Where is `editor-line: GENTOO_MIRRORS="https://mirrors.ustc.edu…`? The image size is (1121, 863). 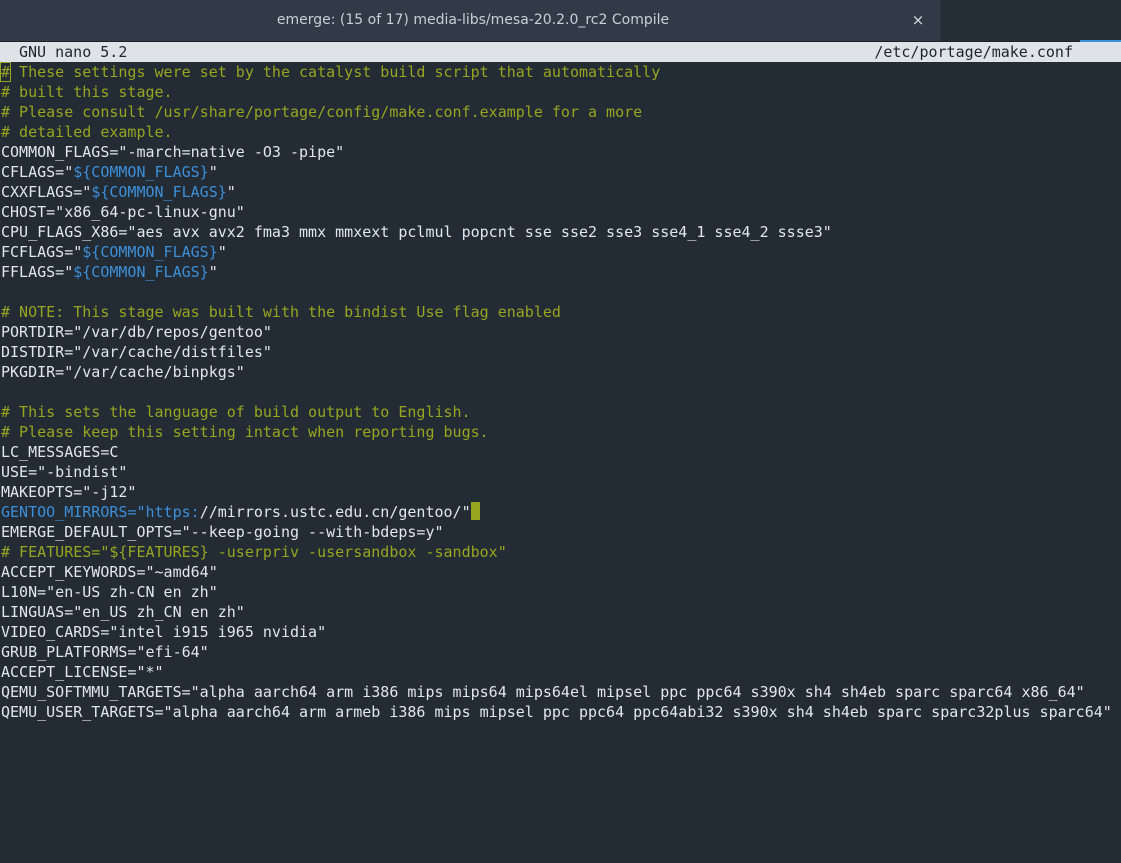
editor-line: GENTOO_MIRRORS="https://mirrors.ustc.edu… is located at coordinates (561, 512).